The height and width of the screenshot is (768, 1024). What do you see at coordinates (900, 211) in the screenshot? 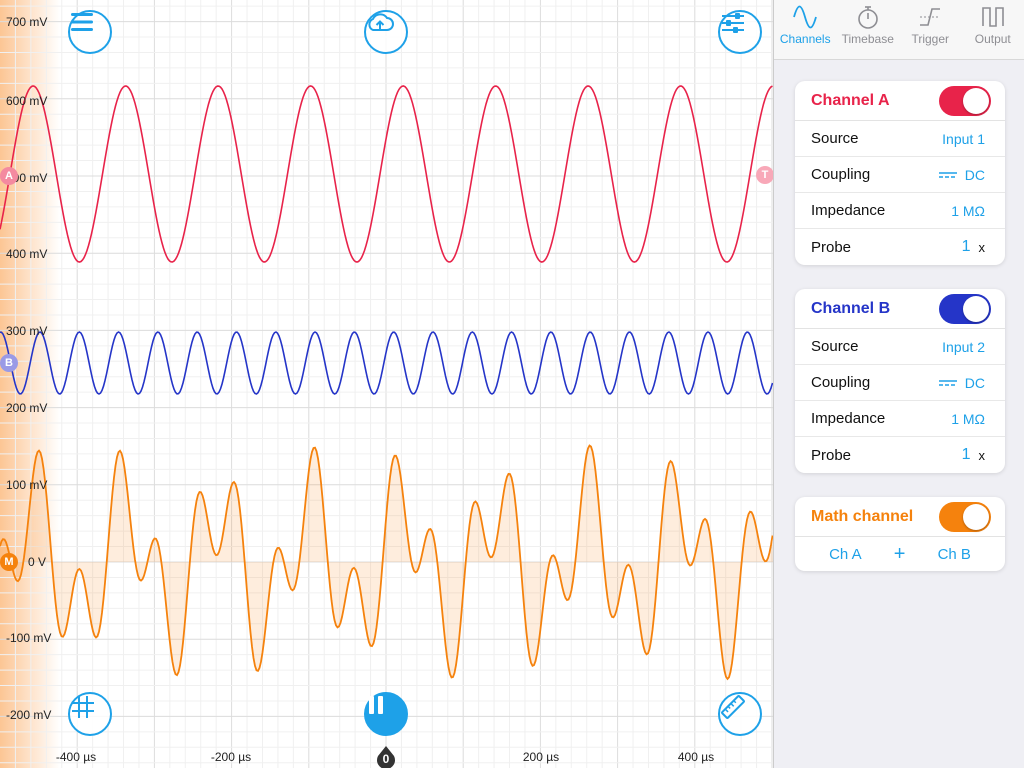
I see `channel-a-impedance-row: Impedance 1 MΩ` at bounding box center [900, 211].